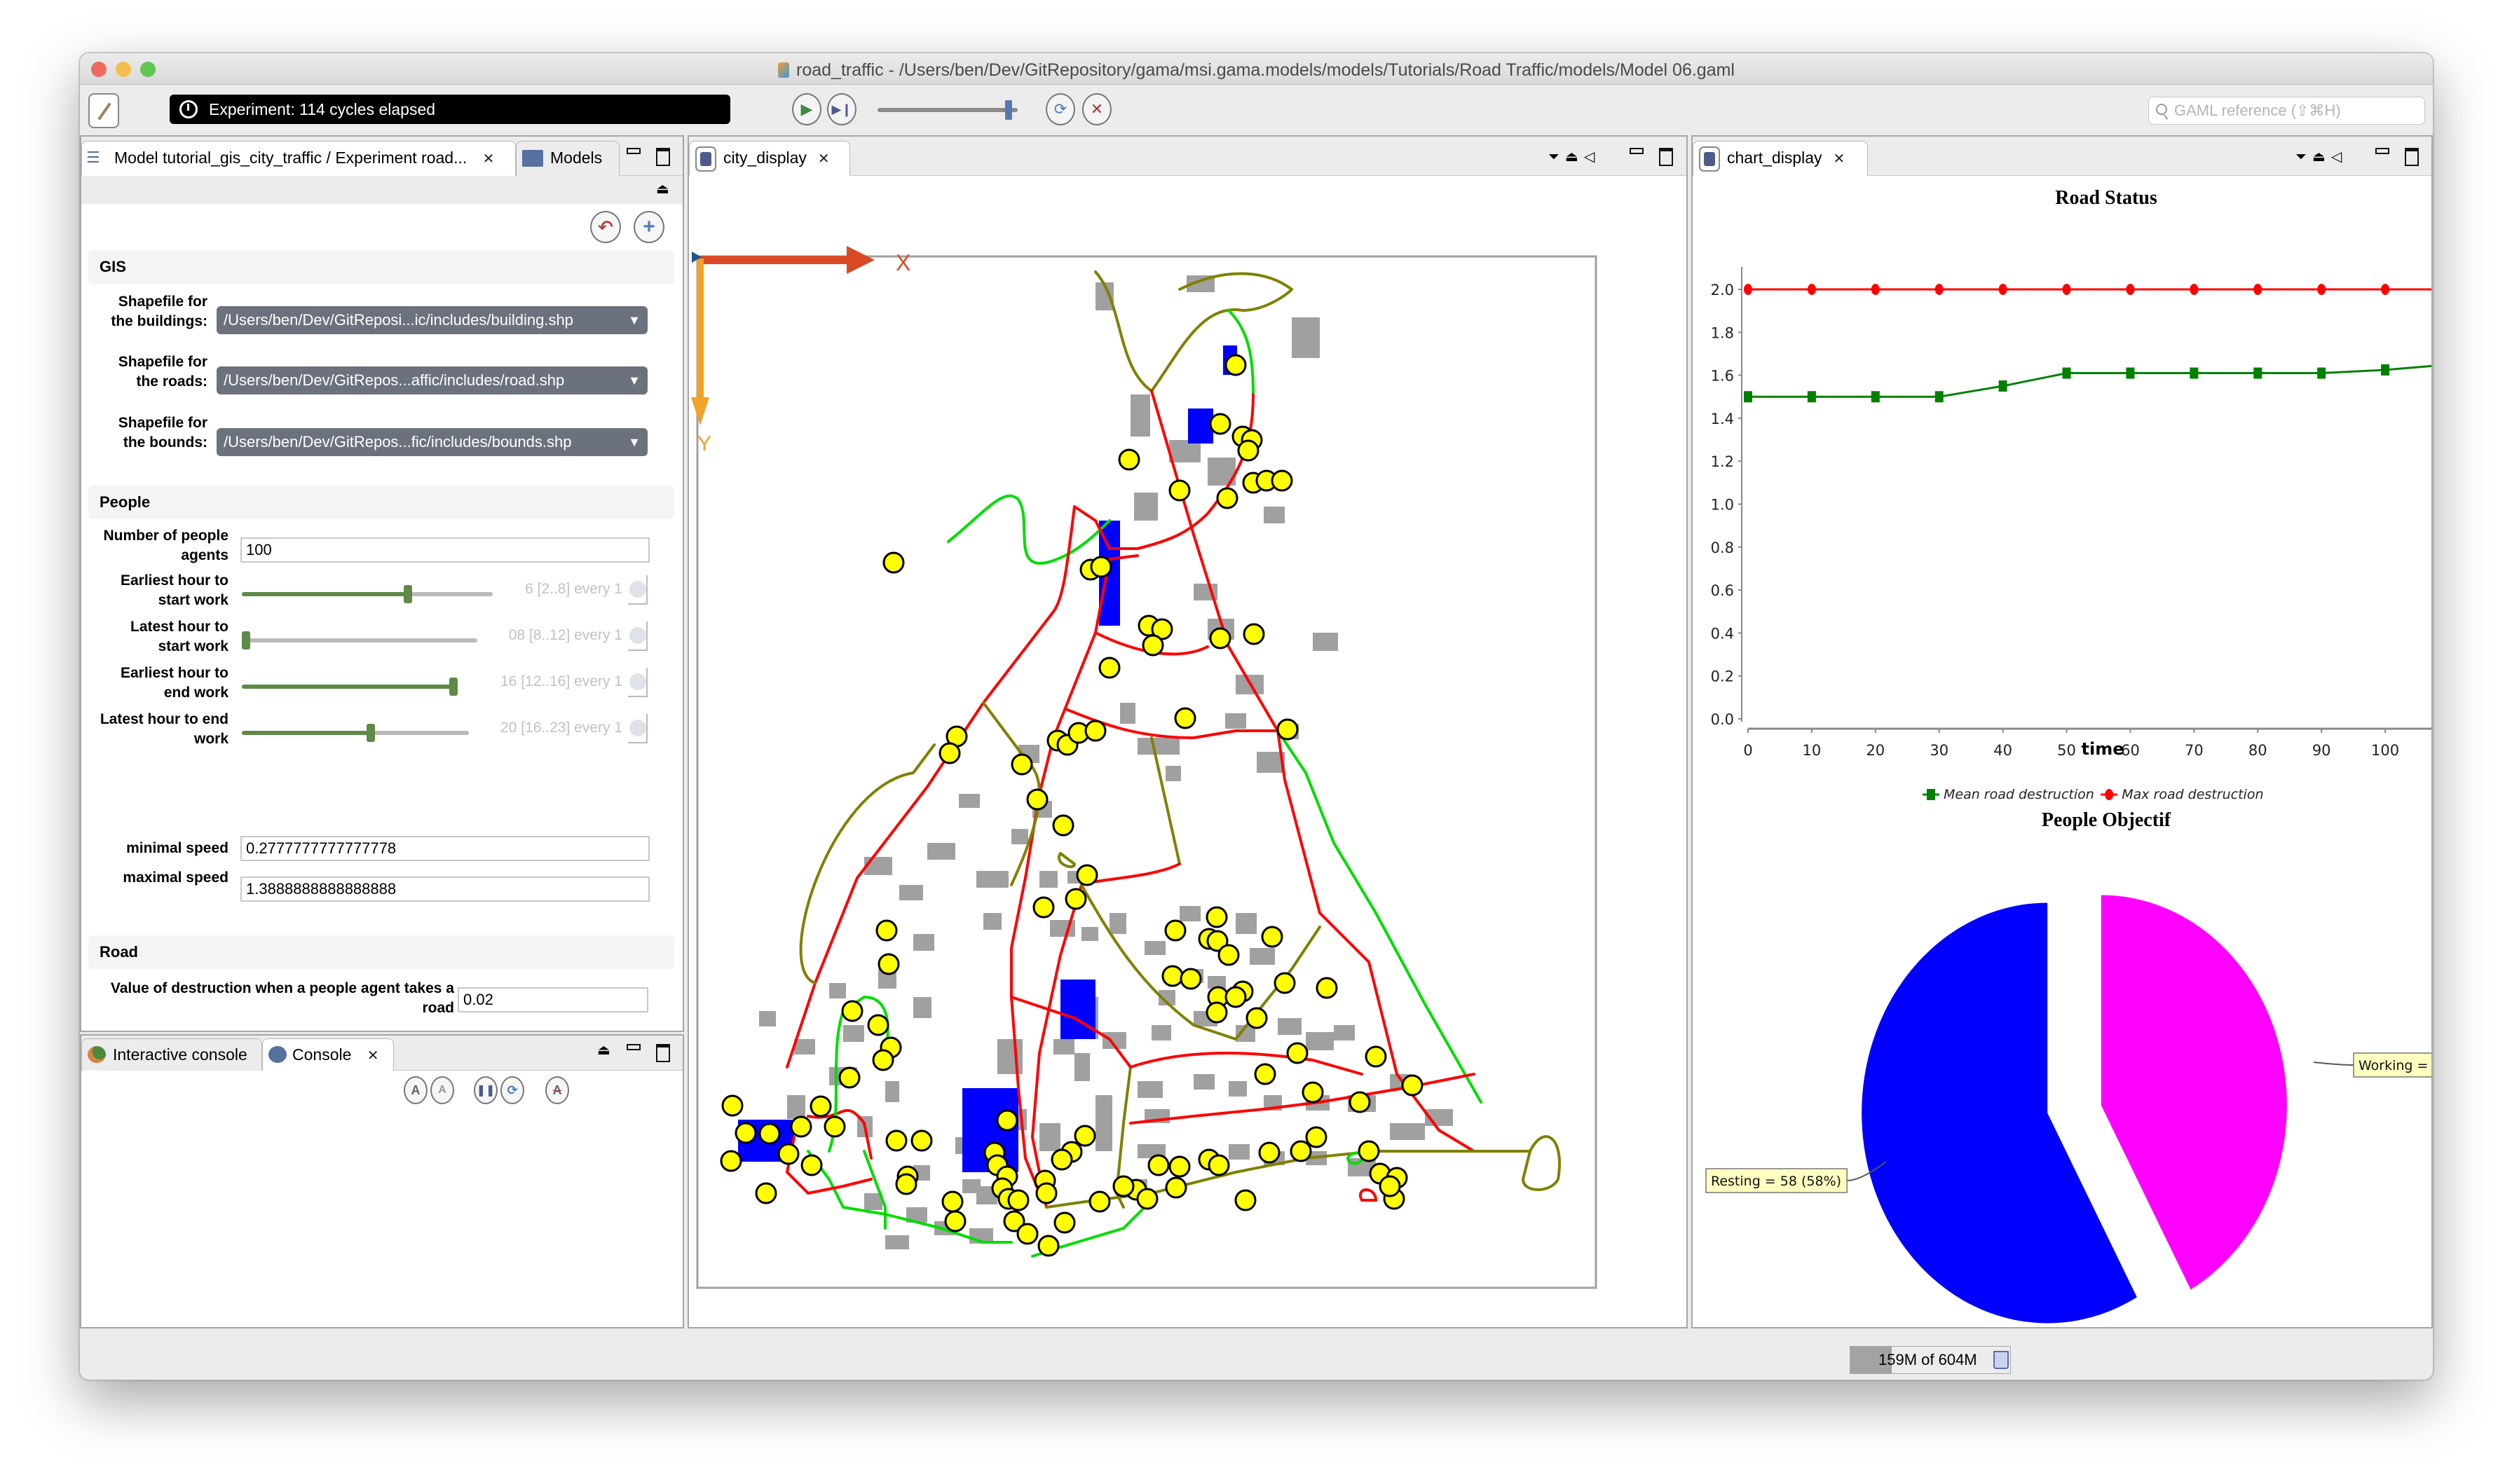 Image resolution: width=2512 pixels, height=1484 pixels. Describe the element at coordinates (2286, 111) in the screenshot. I see `gaml-reference-search: GAML reference (⇧⌘H)` at that location.